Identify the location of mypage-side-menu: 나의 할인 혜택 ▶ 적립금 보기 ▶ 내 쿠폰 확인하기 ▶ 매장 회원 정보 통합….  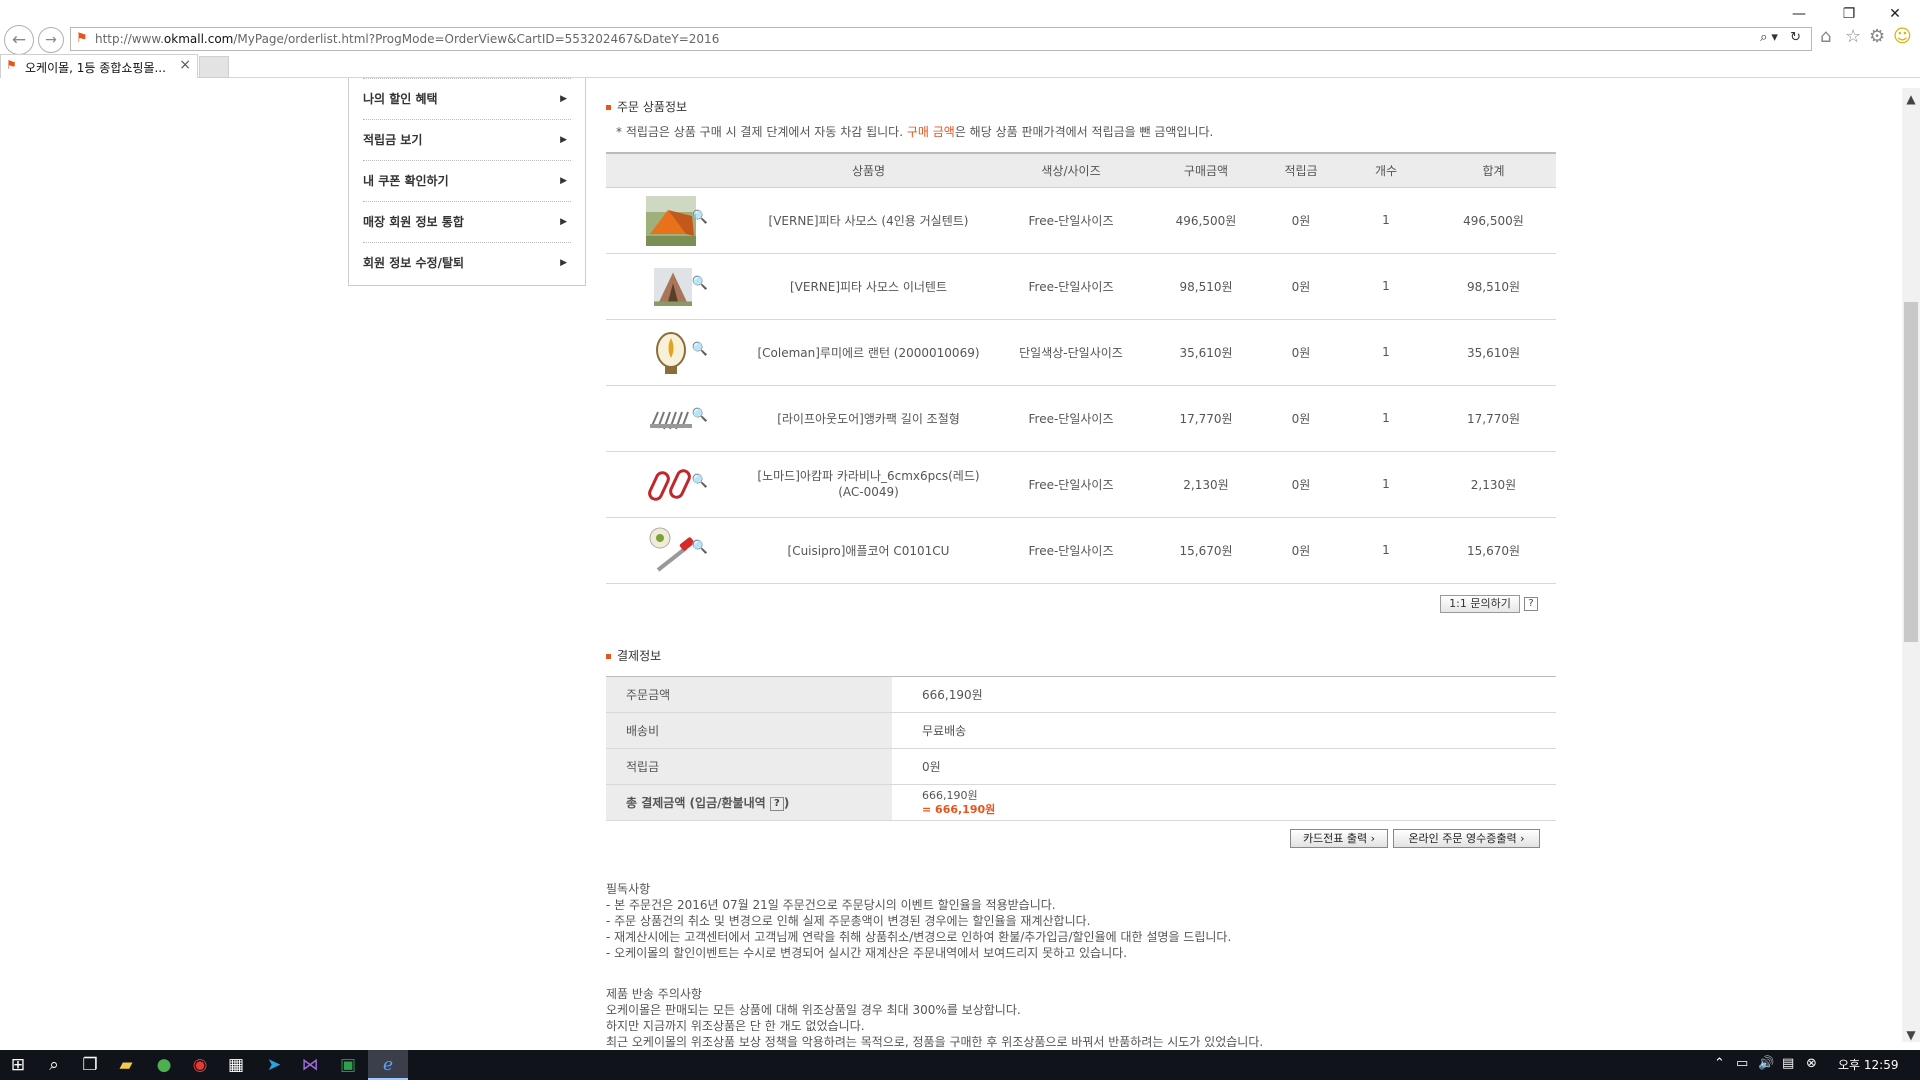
(467, 182).